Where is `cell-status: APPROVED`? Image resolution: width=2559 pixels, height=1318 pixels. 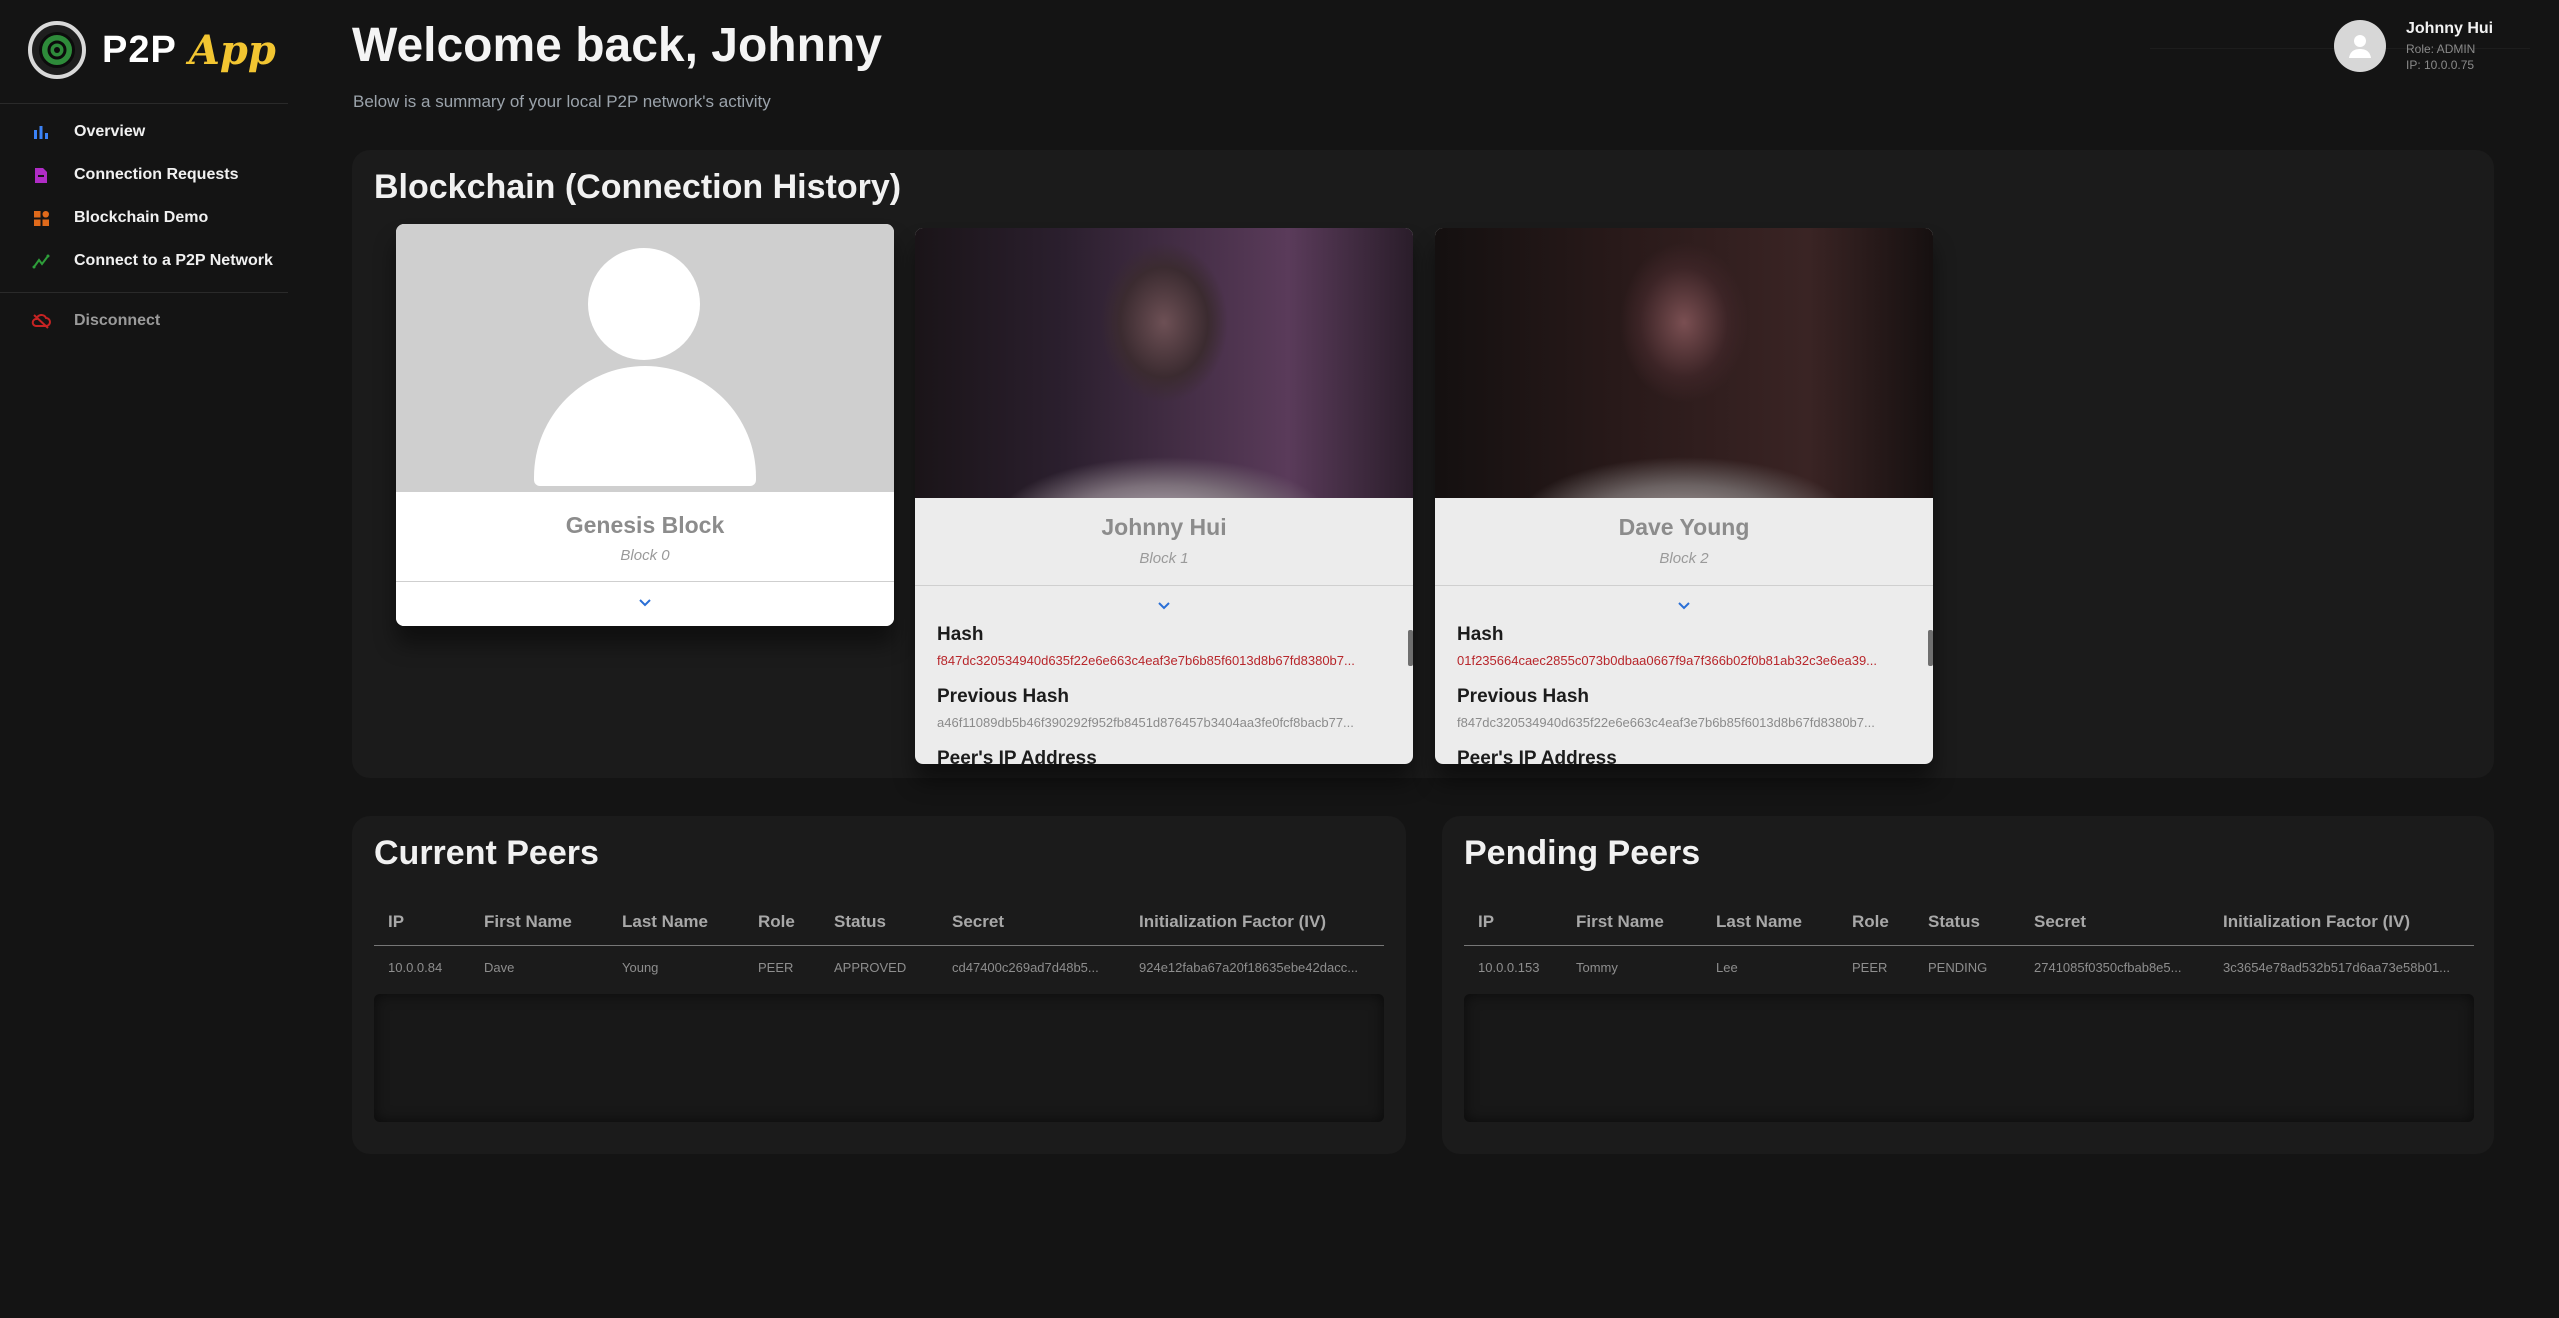
cell-status: APPROVED is located at coordinates (870, 967).